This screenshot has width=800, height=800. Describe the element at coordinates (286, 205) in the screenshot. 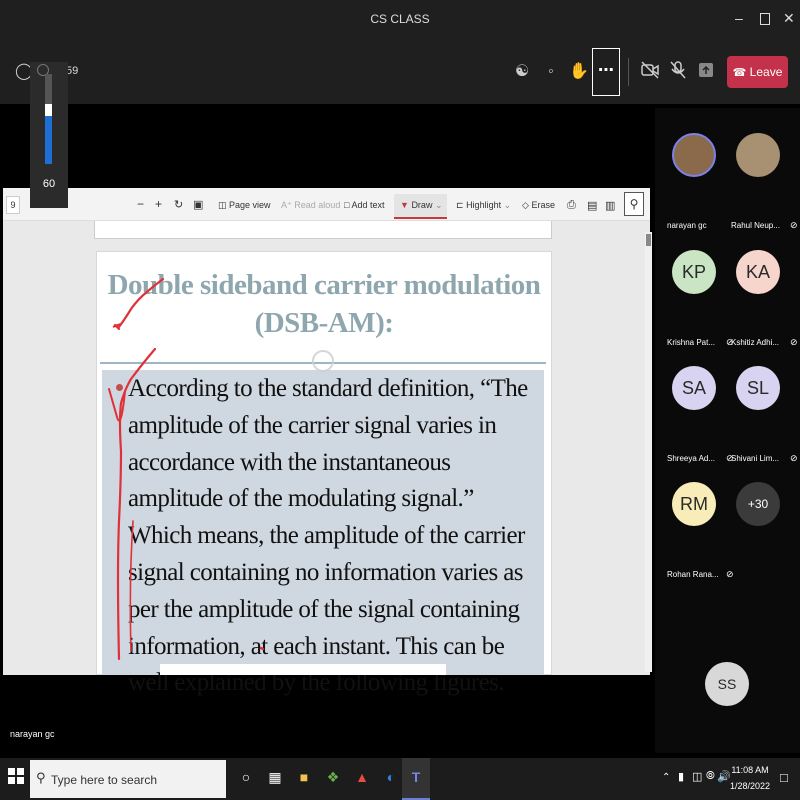

I see `read-aloud-icon: A⁺` at that location.